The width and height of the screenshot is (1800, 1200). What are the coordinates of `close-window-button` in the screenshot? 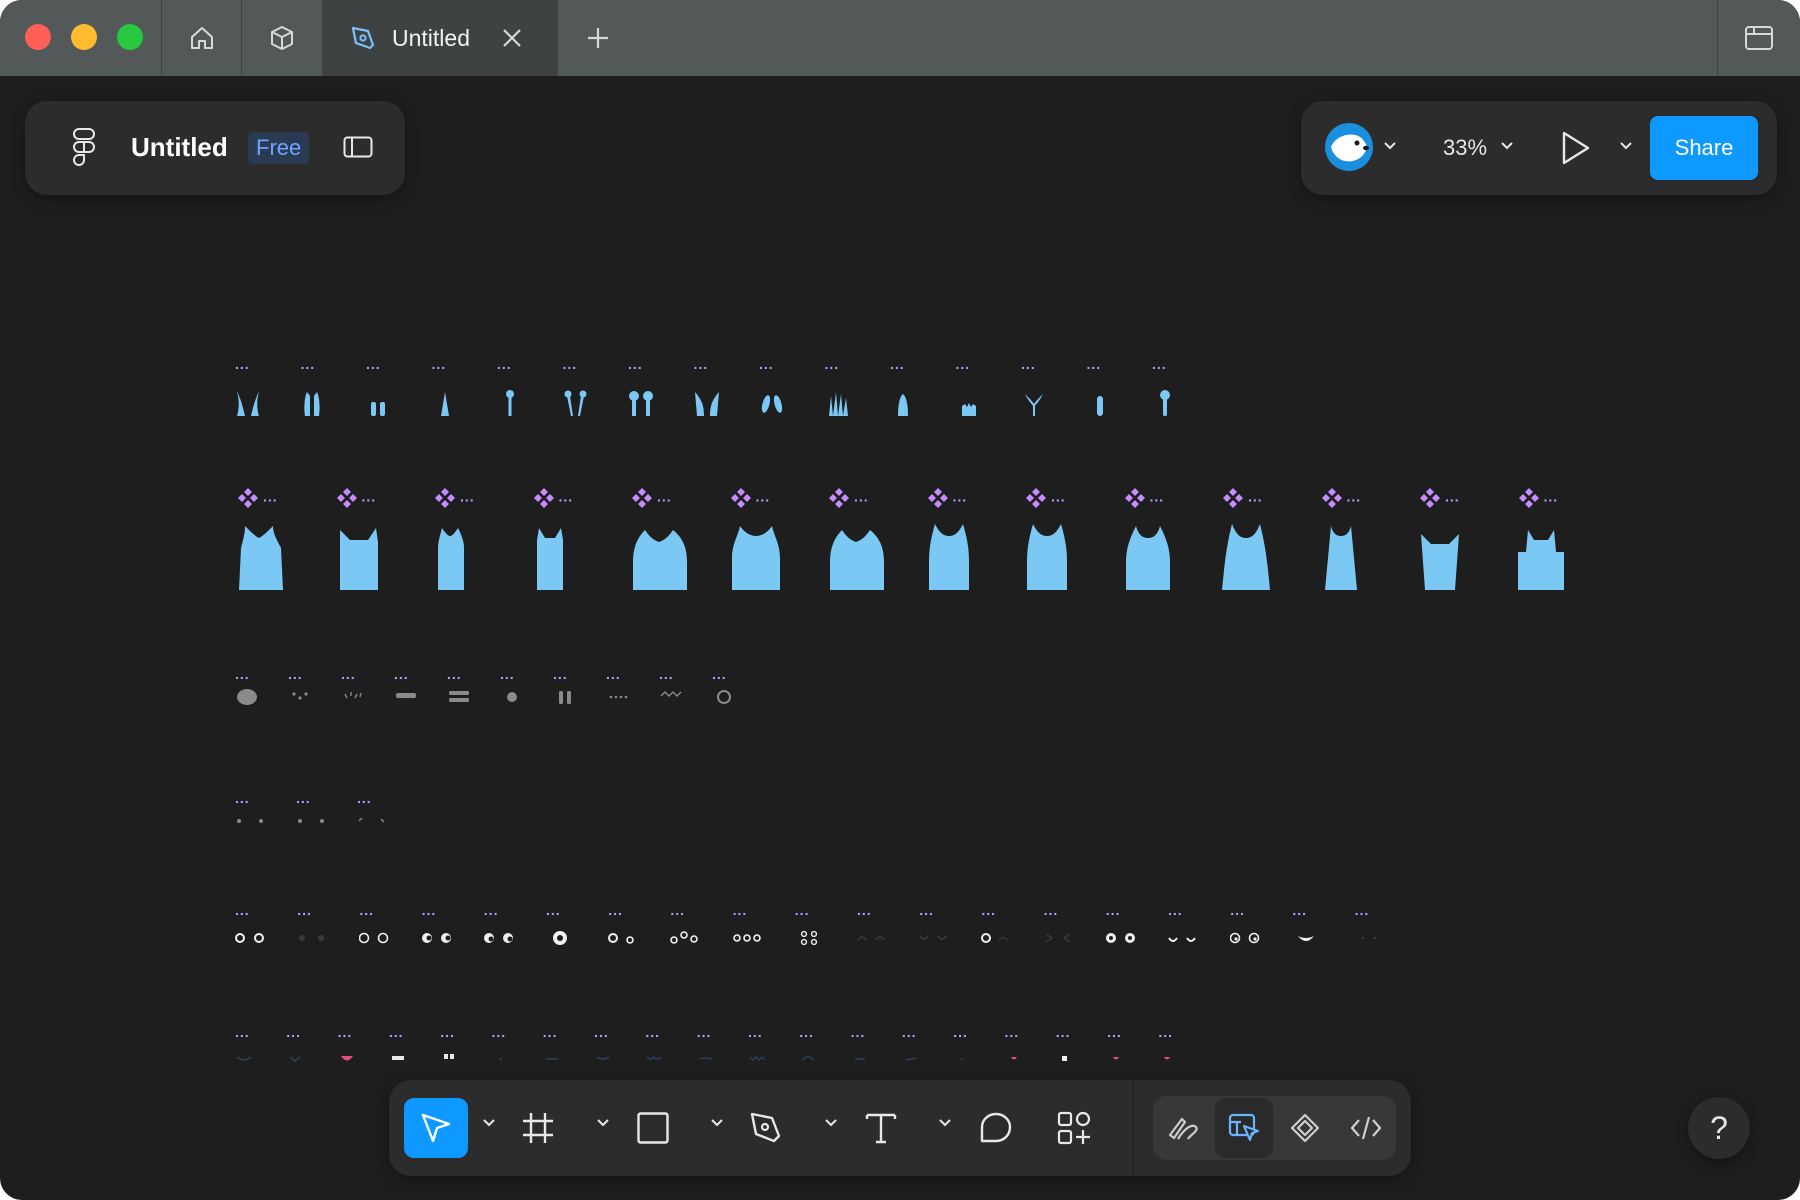 It's located at (38, 37).